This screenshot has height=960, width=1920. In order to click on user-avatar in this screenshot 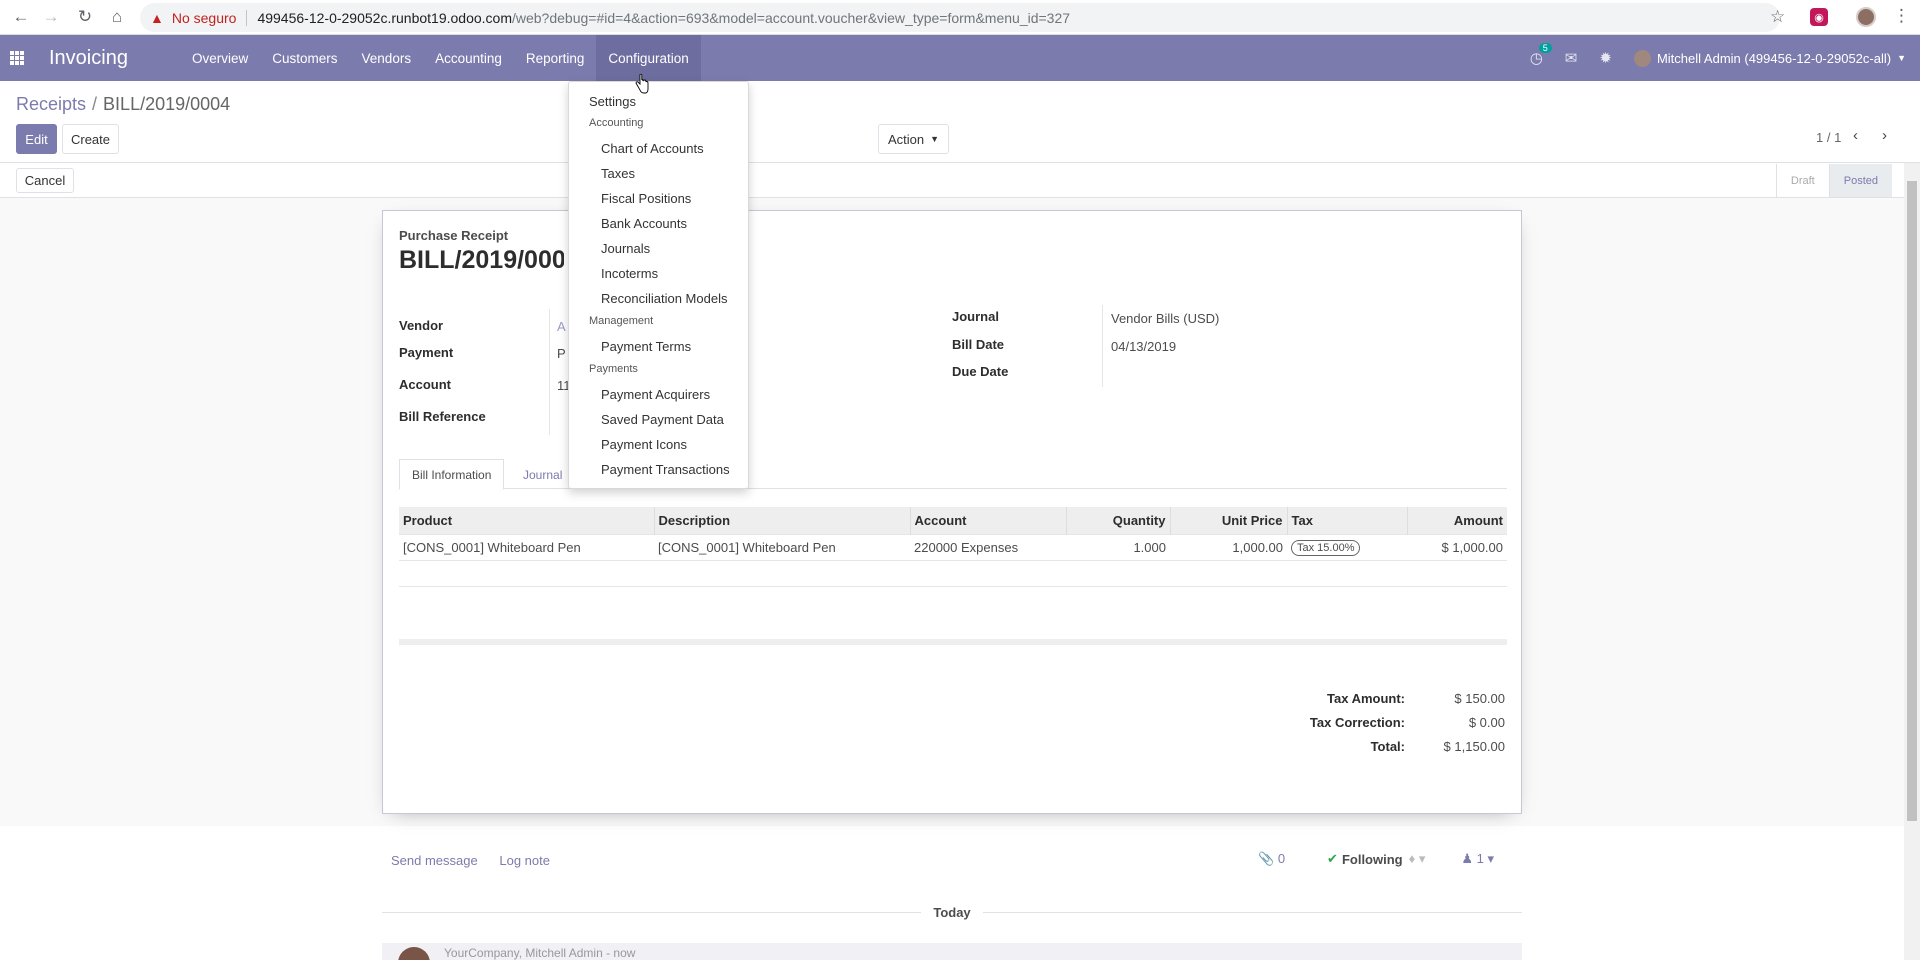, I will do `click(1642, 58)`.